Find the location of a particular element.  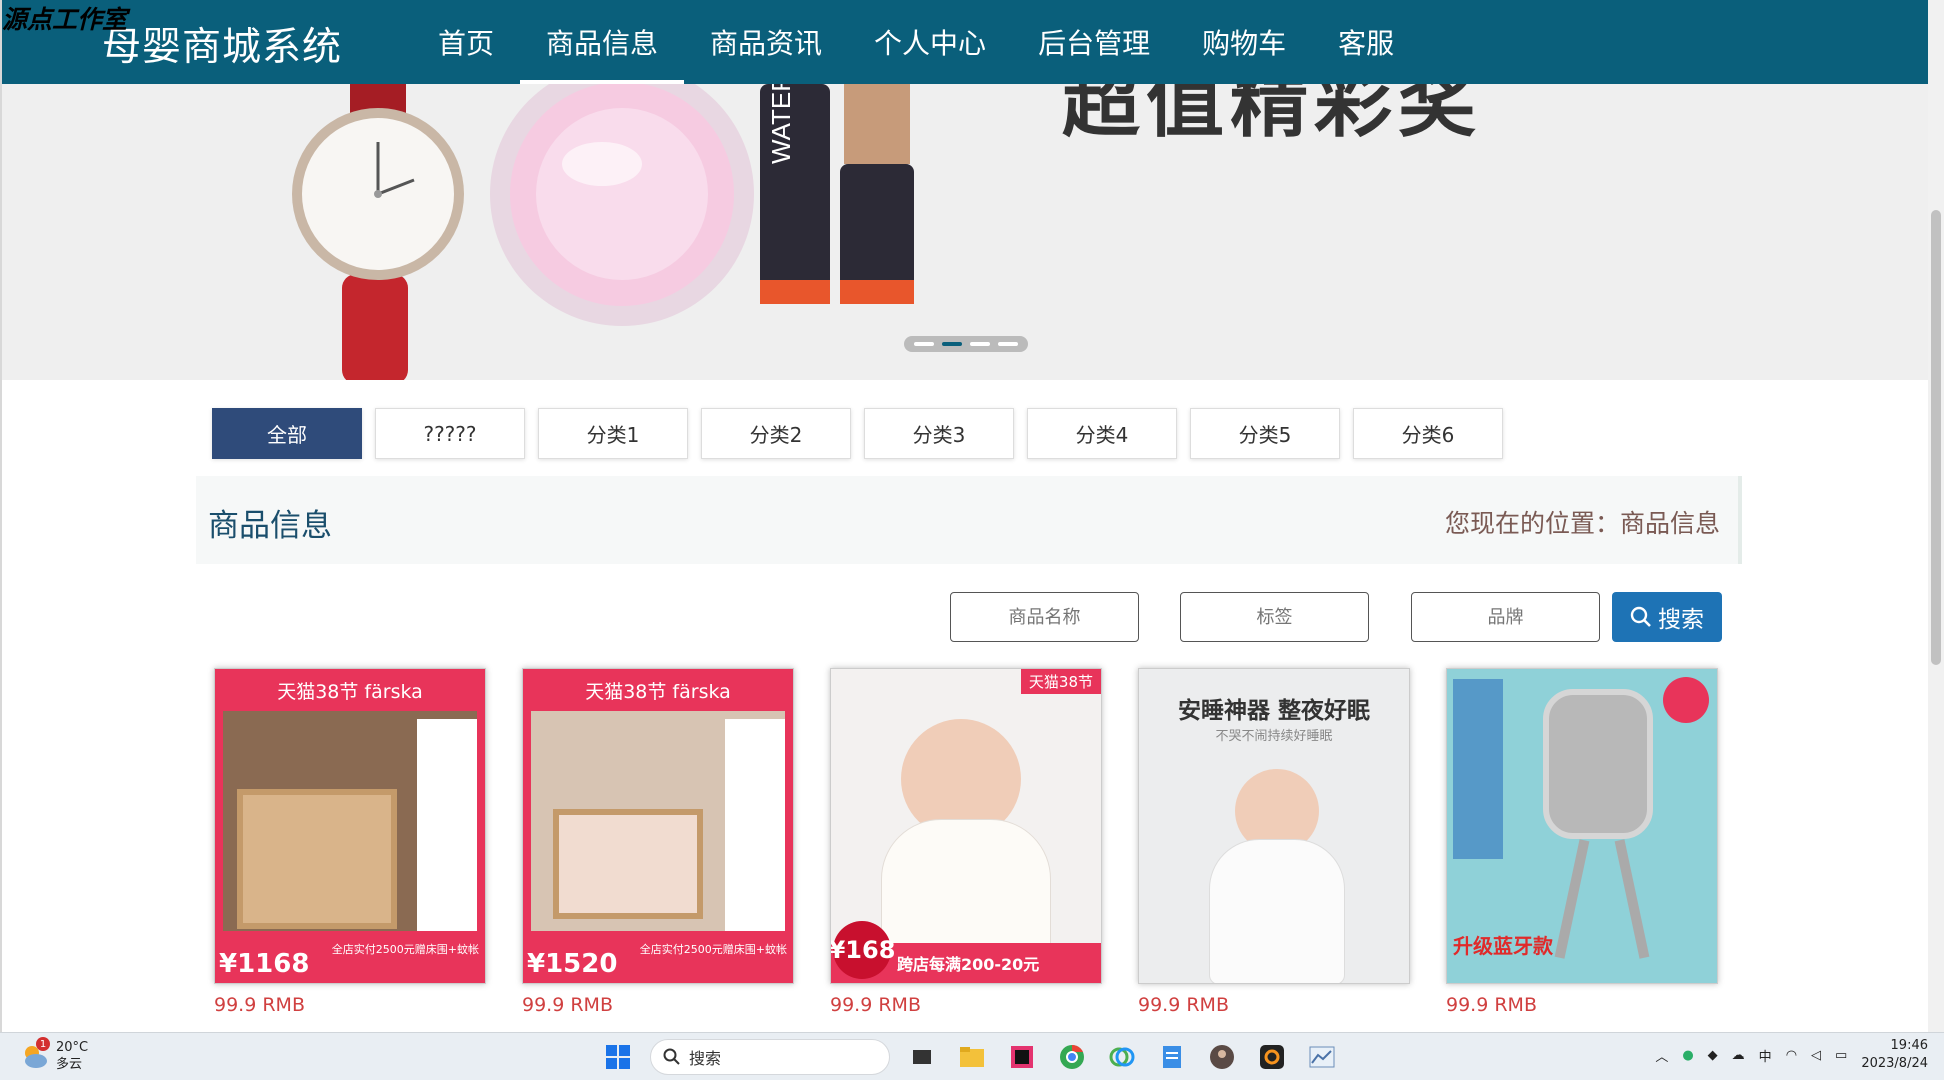

site-brand: 母婴商城系统 is located at coordinates (222, 44).